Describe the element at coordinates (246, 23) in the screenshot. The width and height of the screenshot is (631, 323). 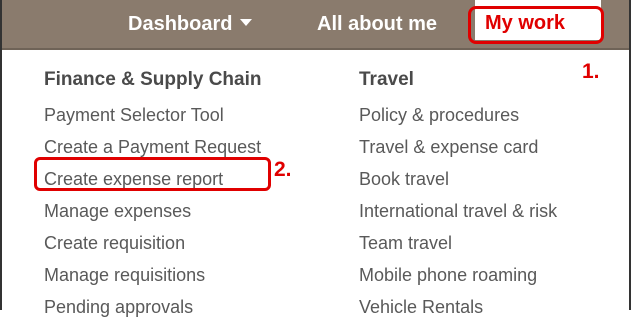
I see `caret-down-icon` at that location.